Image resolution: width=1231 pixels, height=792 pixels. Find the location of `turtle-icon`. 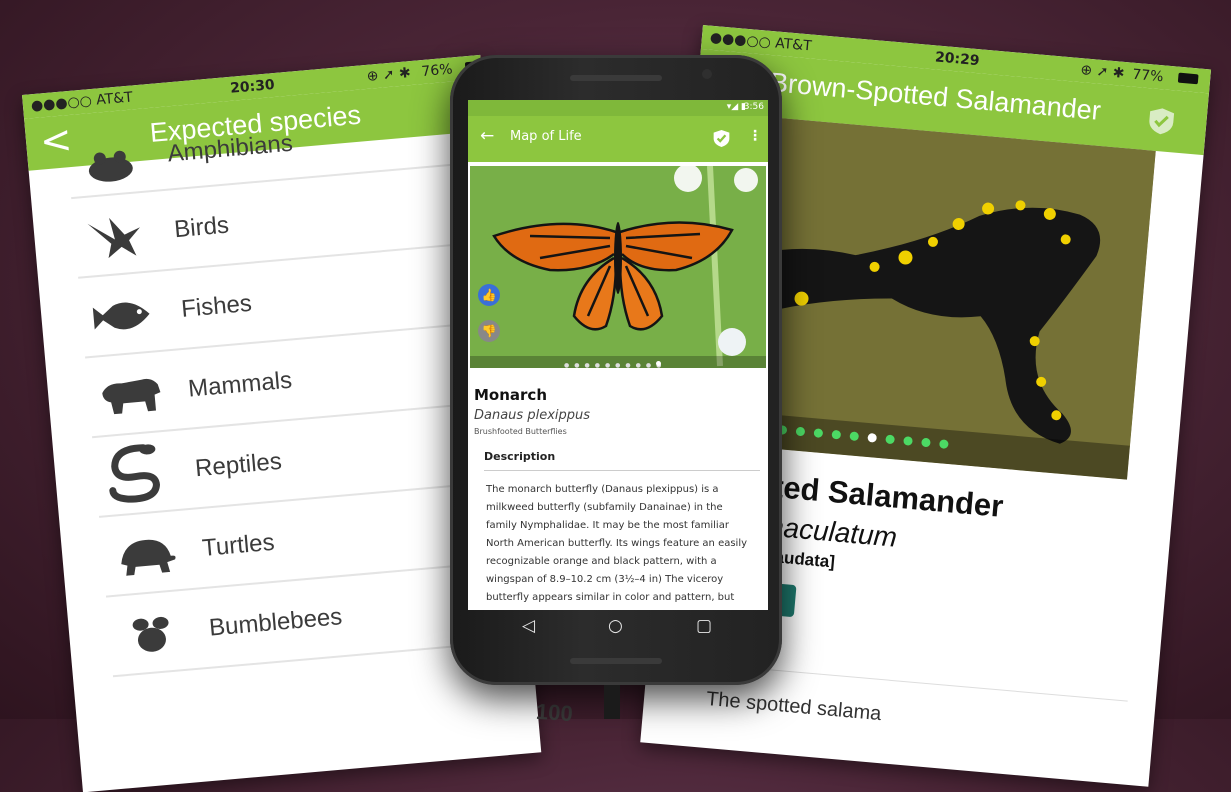

turtle-icon is located at coordinates (148, 557).